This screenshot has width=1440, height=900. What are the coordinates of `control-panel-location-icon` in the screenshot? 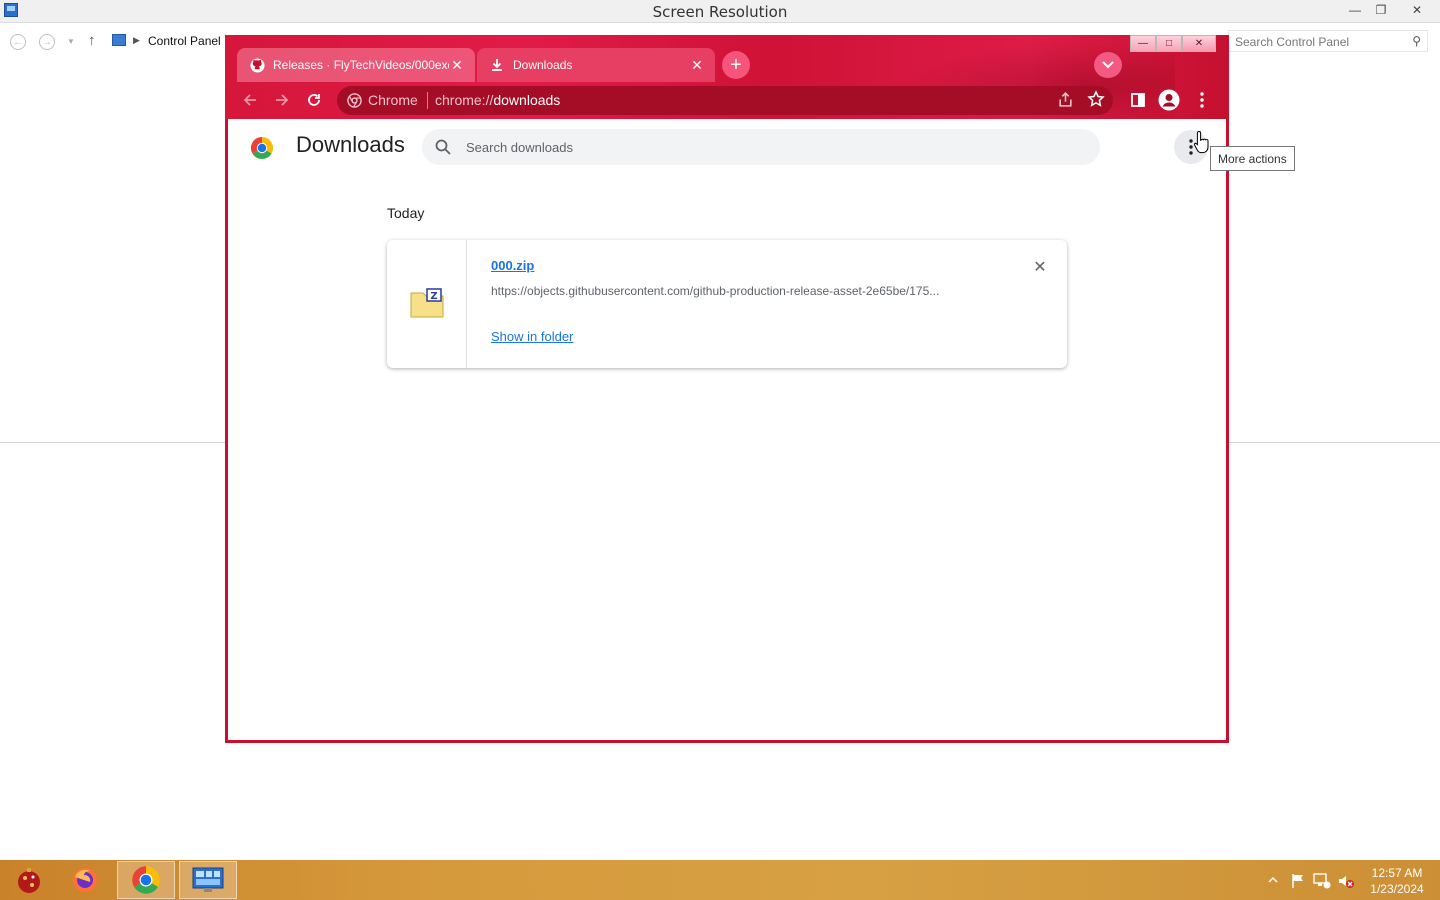 It's located at (119, 40).